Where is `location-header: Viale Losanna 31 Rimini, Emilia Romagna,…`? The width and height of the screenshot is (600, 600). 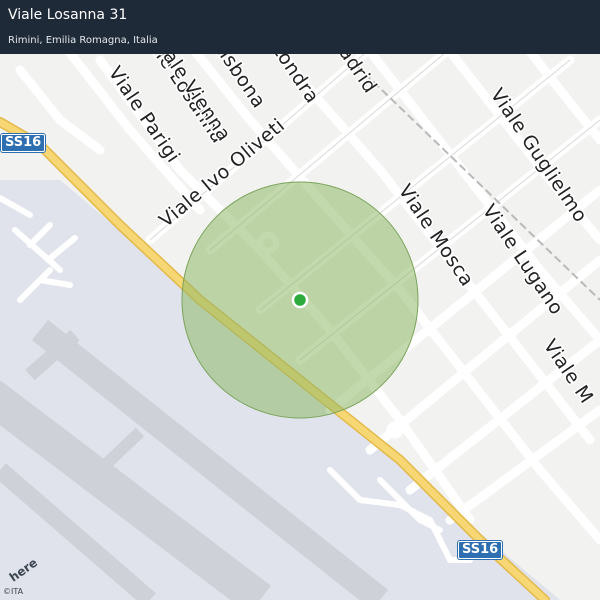 location-header: Viale Losanna 31 Rimini, Emilia Romagna,… is located at coordinates (300, 27).